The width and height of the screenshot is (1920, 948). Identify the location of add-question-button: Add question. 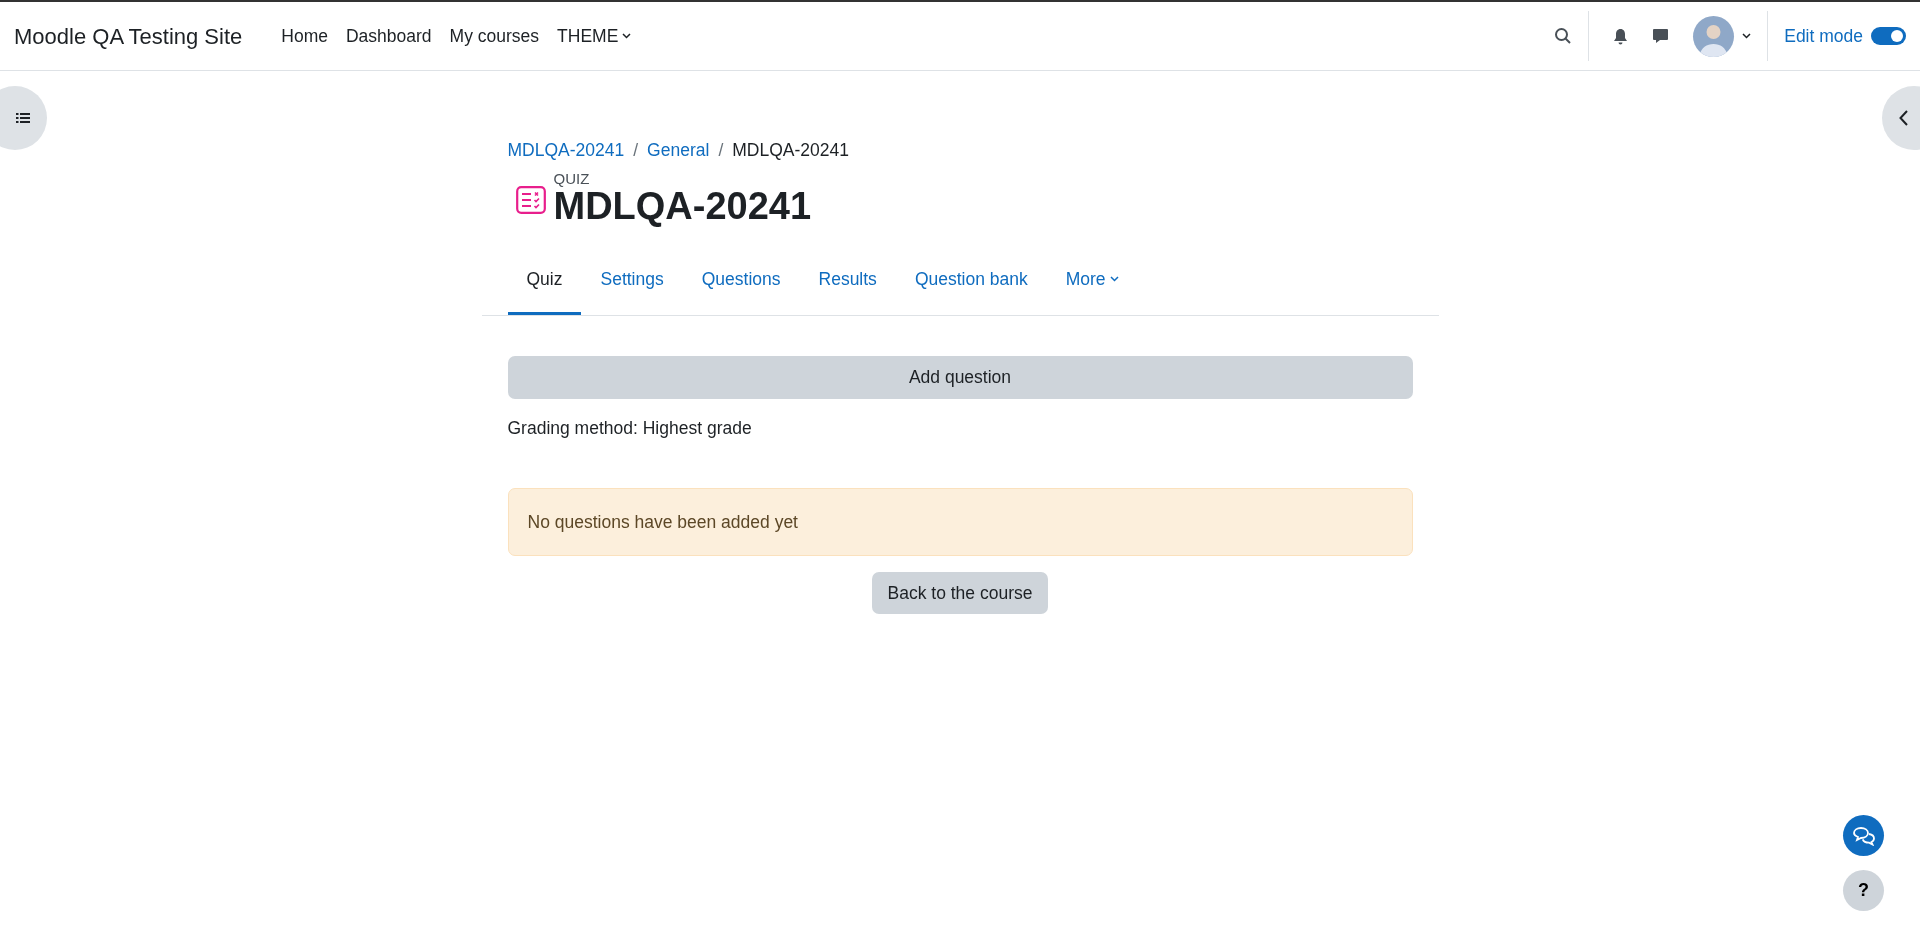
(960, 377).